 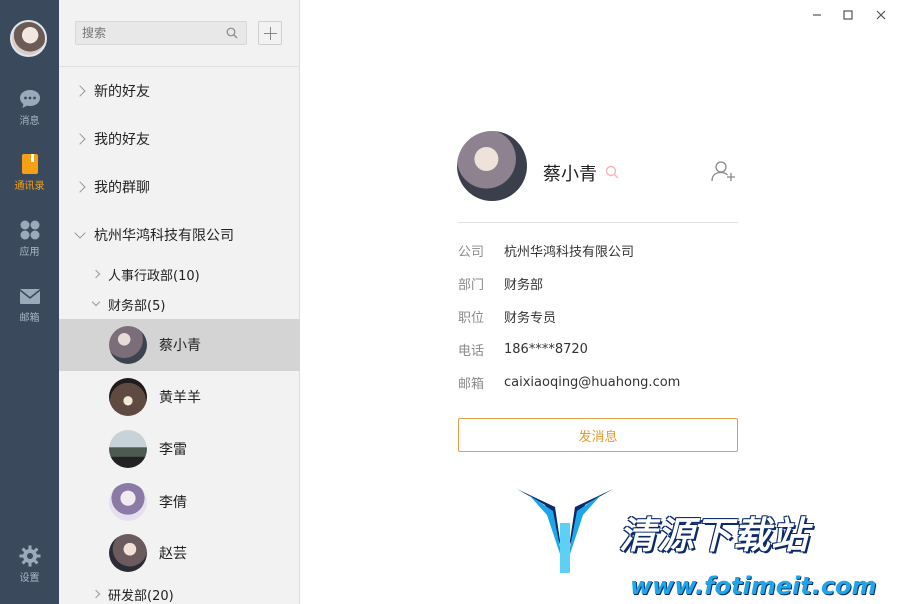 What do you see at coordinates (530, 318) in the screenshot?
I see `info-value: 财务专员` at bounding box center [530, 318].